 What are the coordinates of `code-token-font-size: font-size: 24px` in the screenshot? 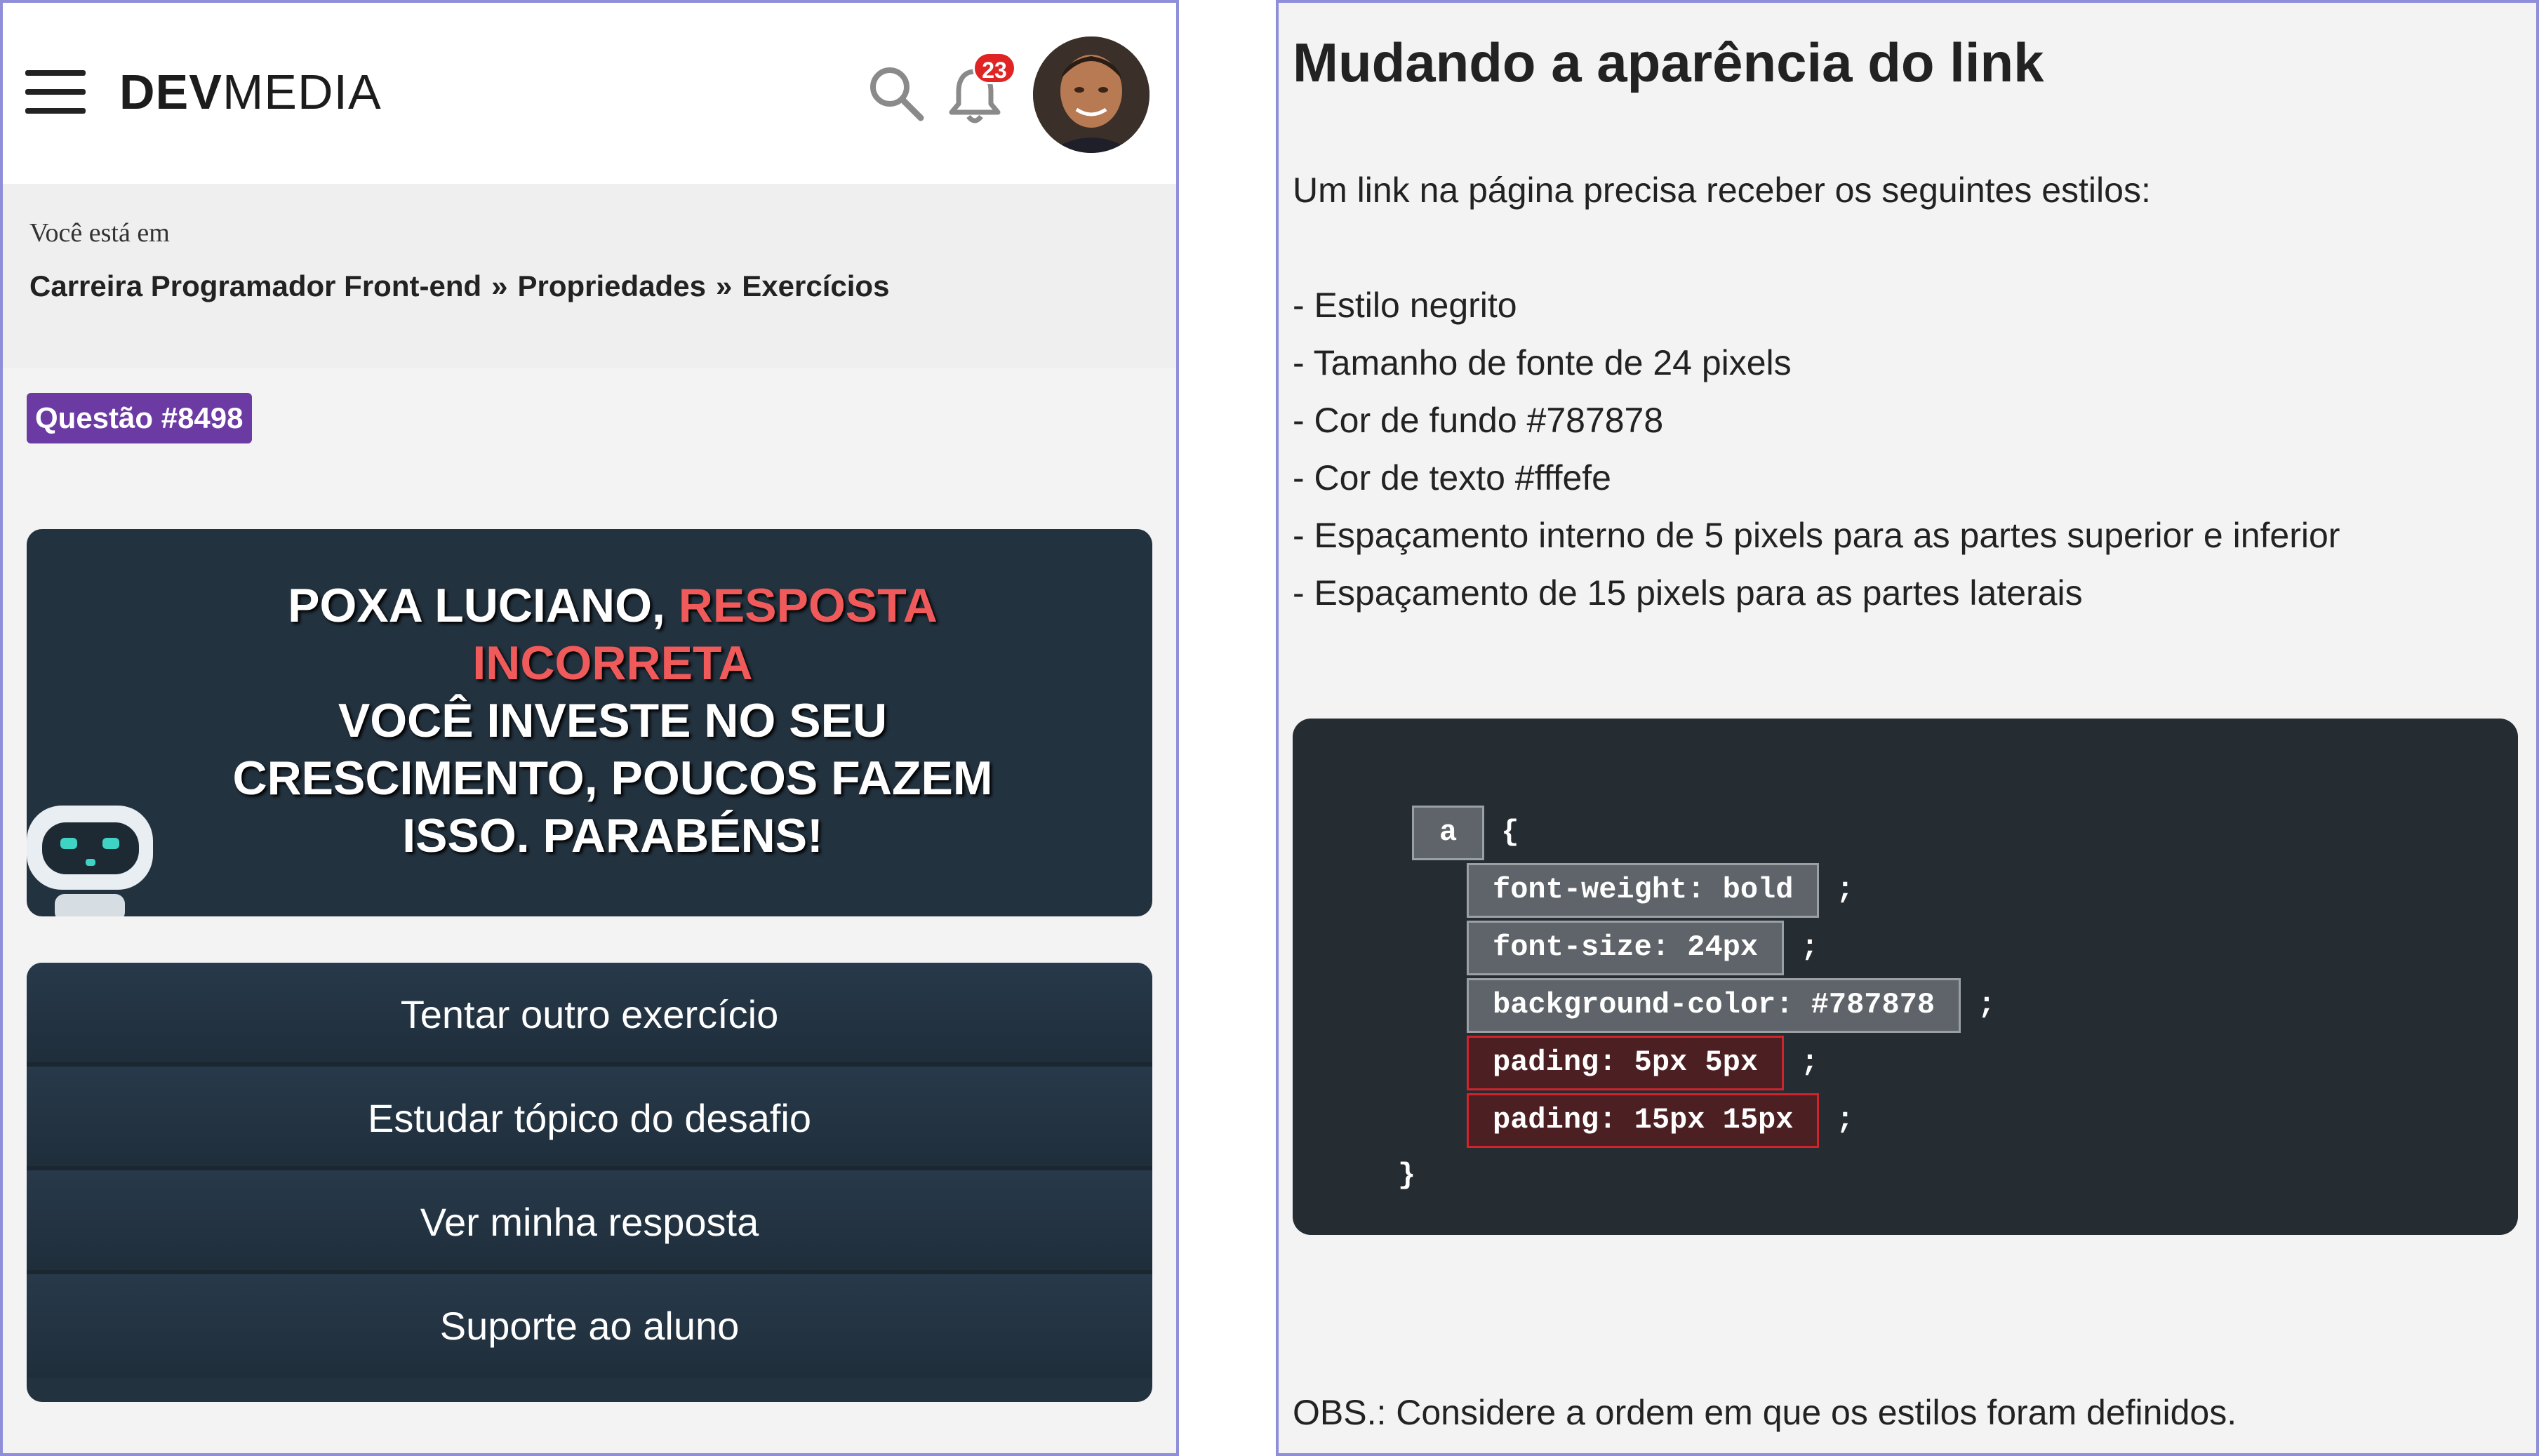 It's located at (1626, 948).